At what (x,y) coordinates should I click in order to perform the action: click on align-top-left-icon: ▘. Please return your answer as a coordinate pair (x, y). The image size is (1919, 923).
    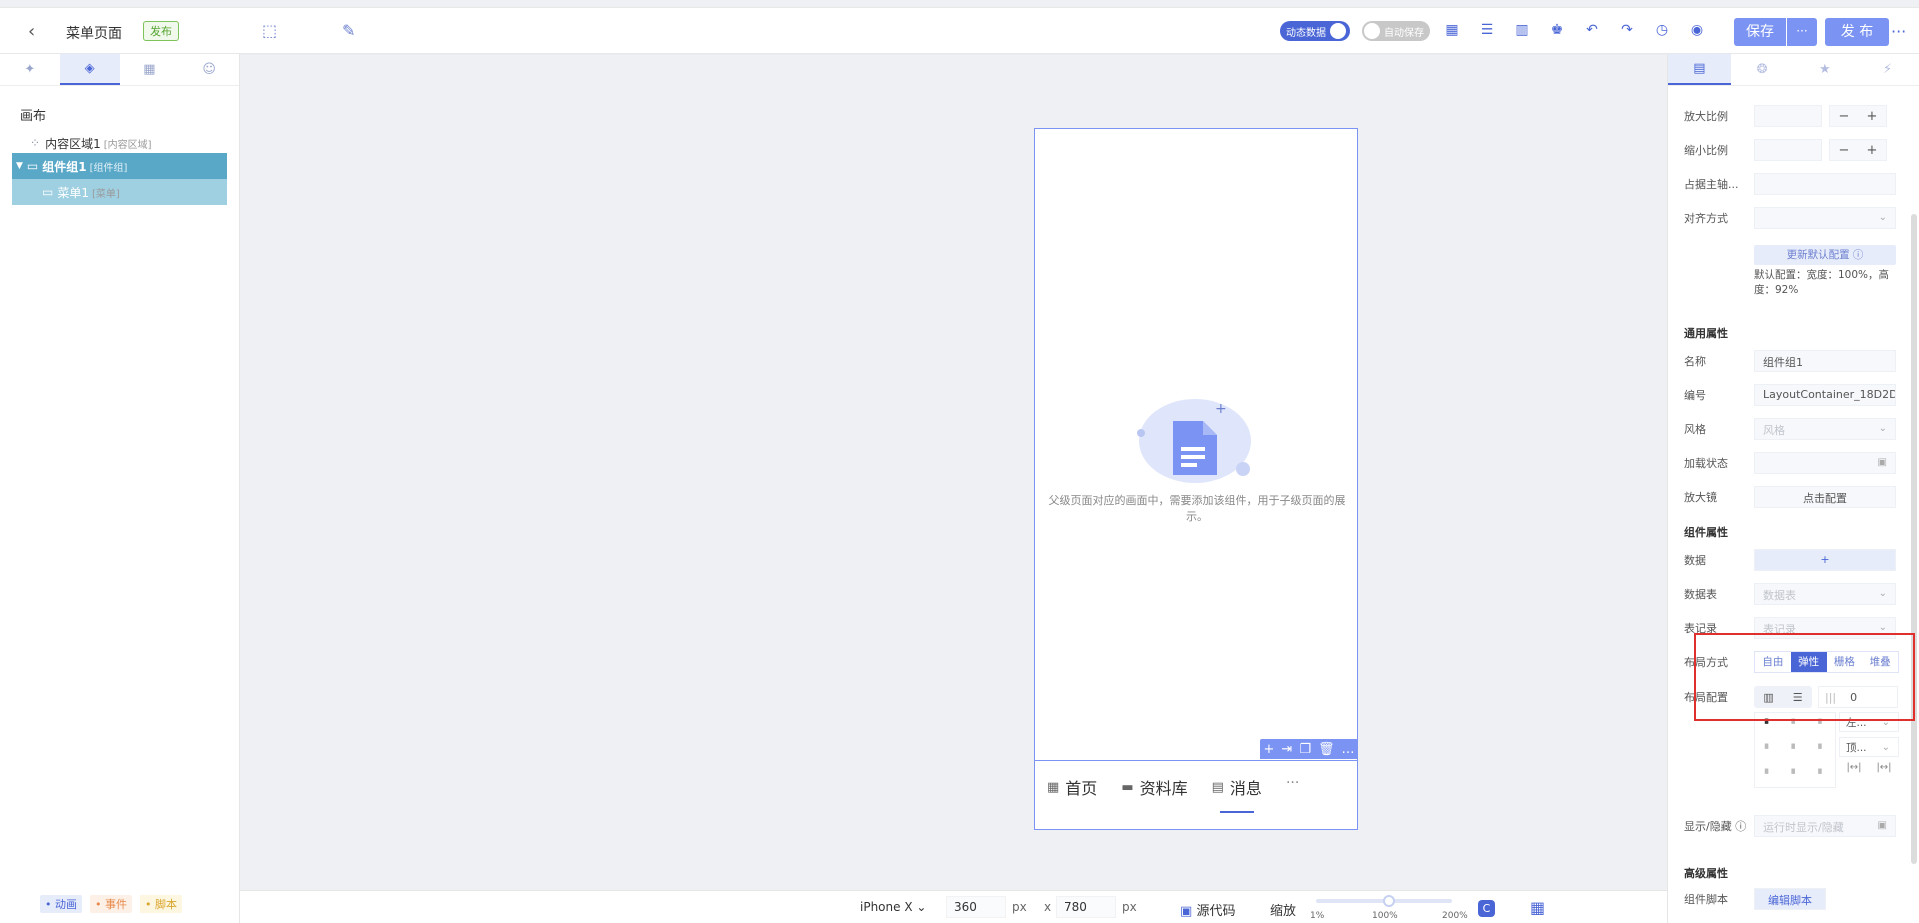
    Looking at the image, I should click on (1768, 725).